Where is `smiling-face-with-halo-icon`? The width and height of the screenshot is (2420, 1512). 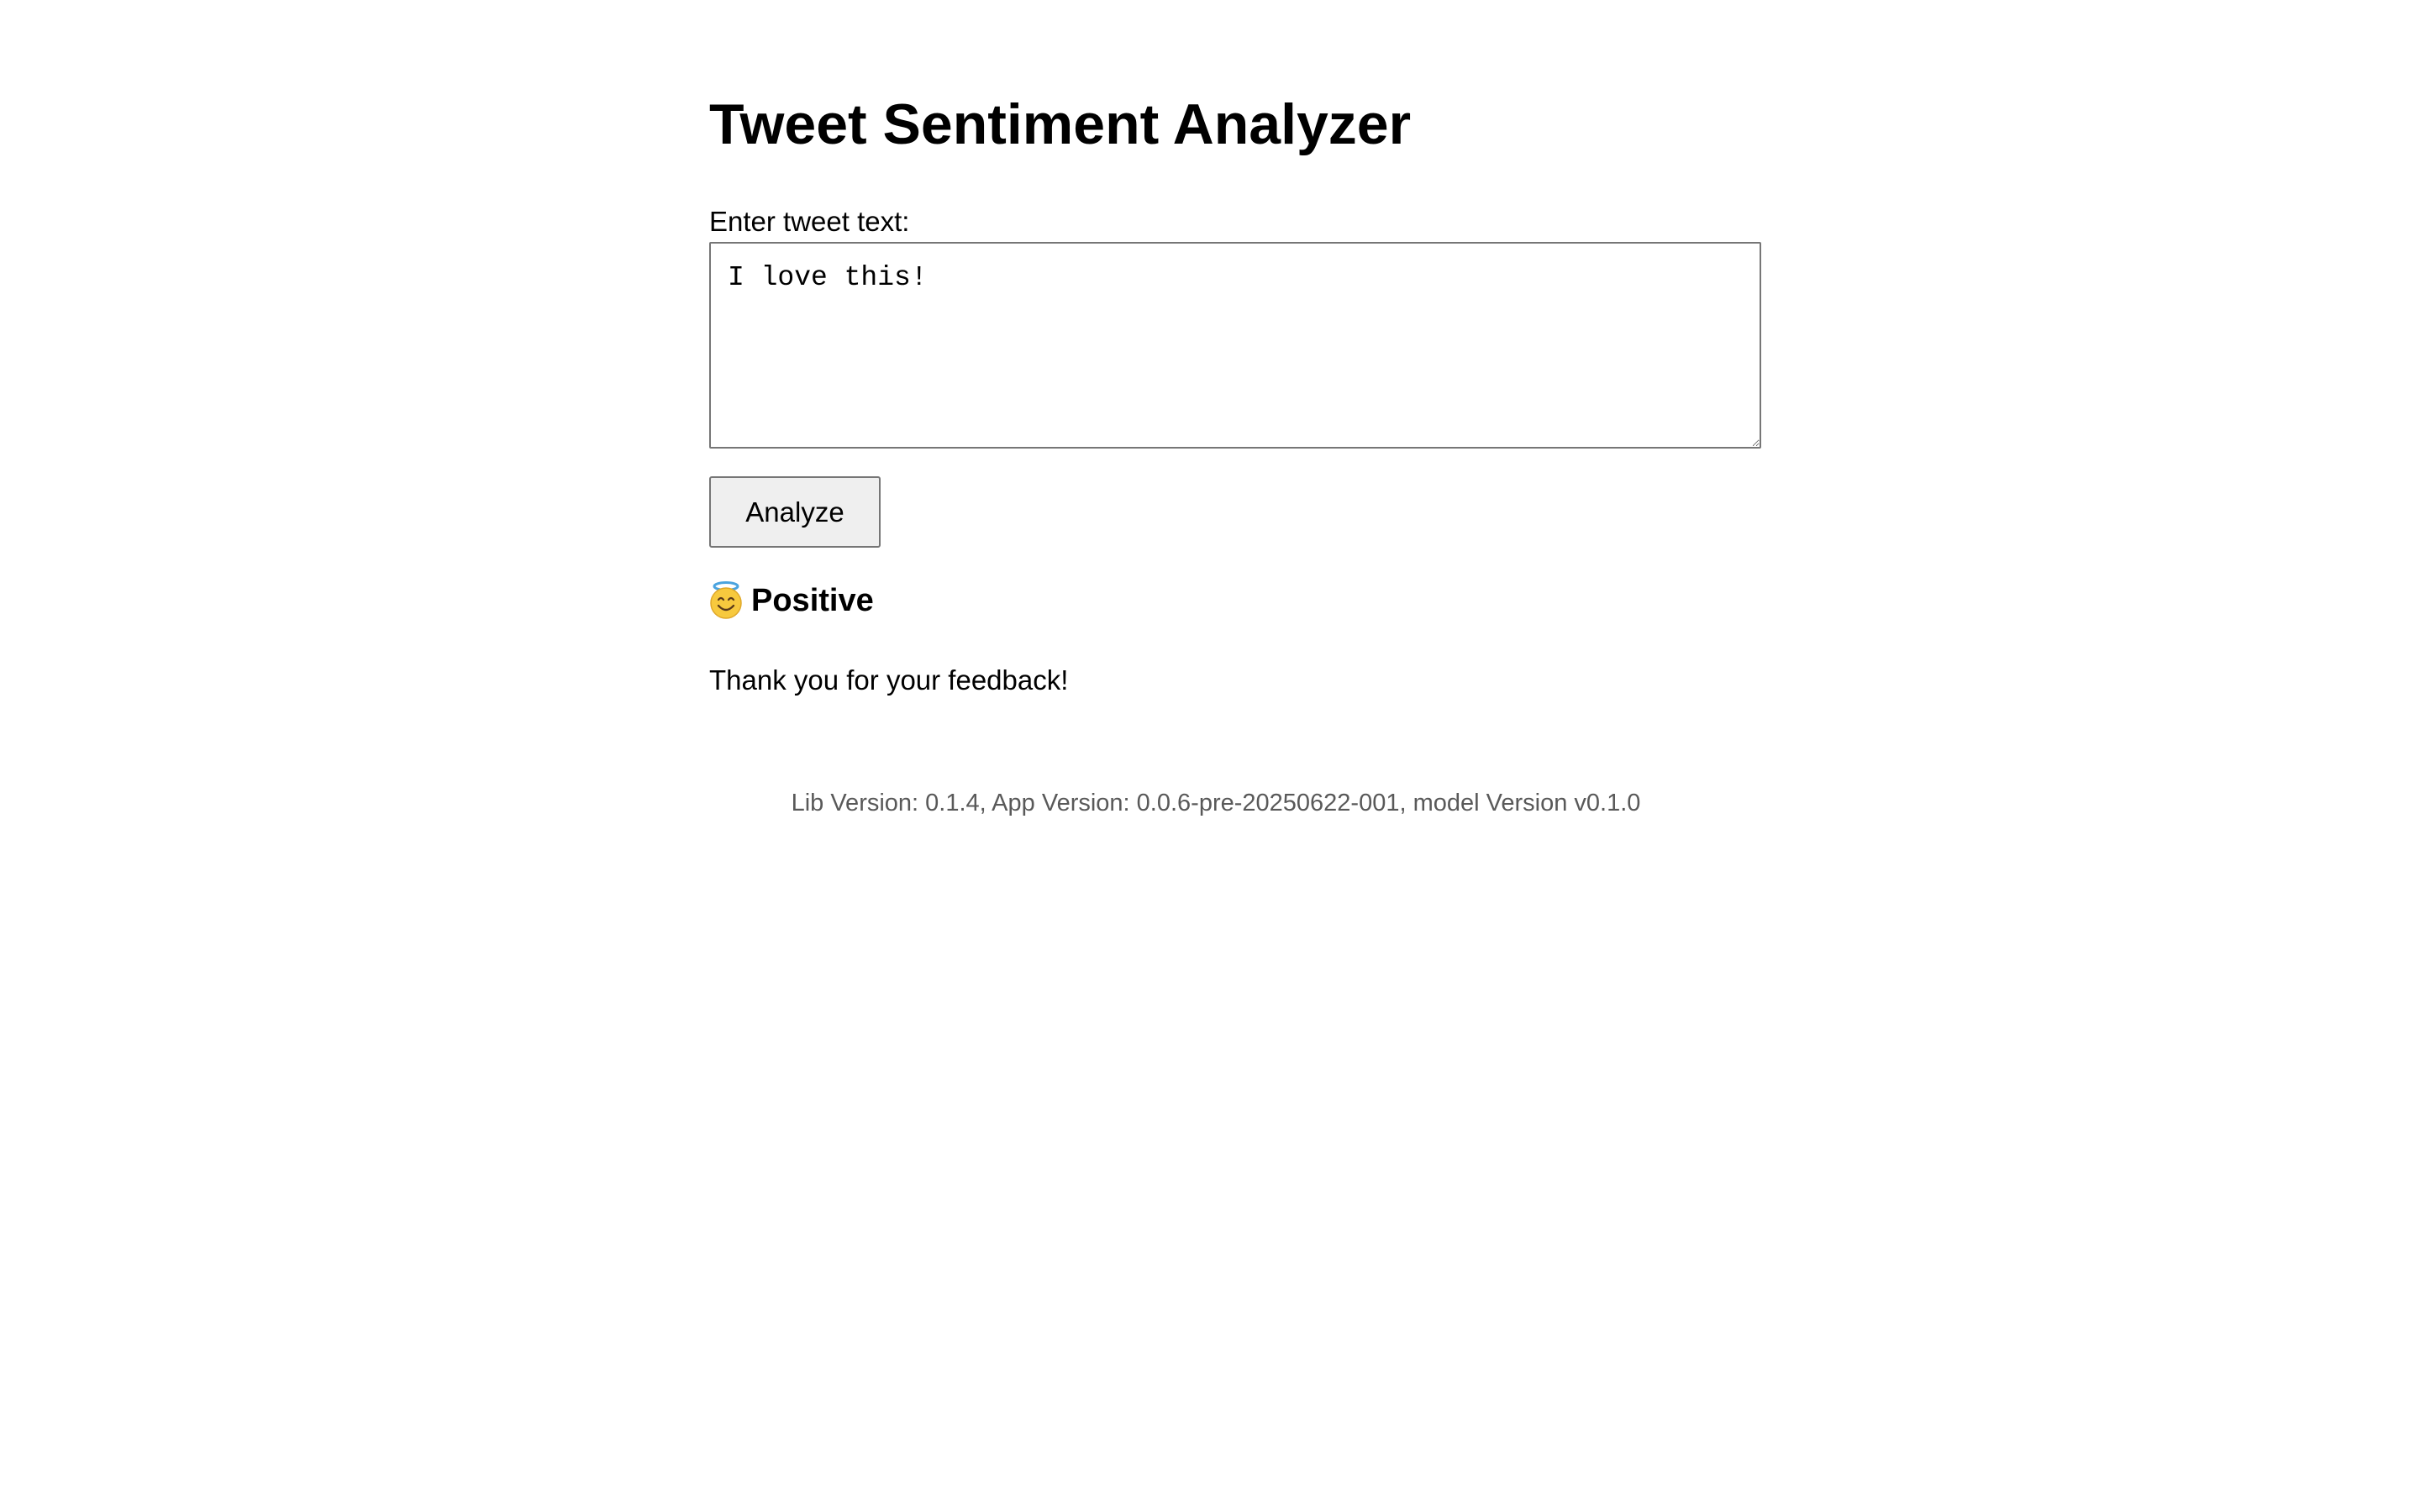 smiling-face-with-halo-icon is located at coordinates (726, 600).